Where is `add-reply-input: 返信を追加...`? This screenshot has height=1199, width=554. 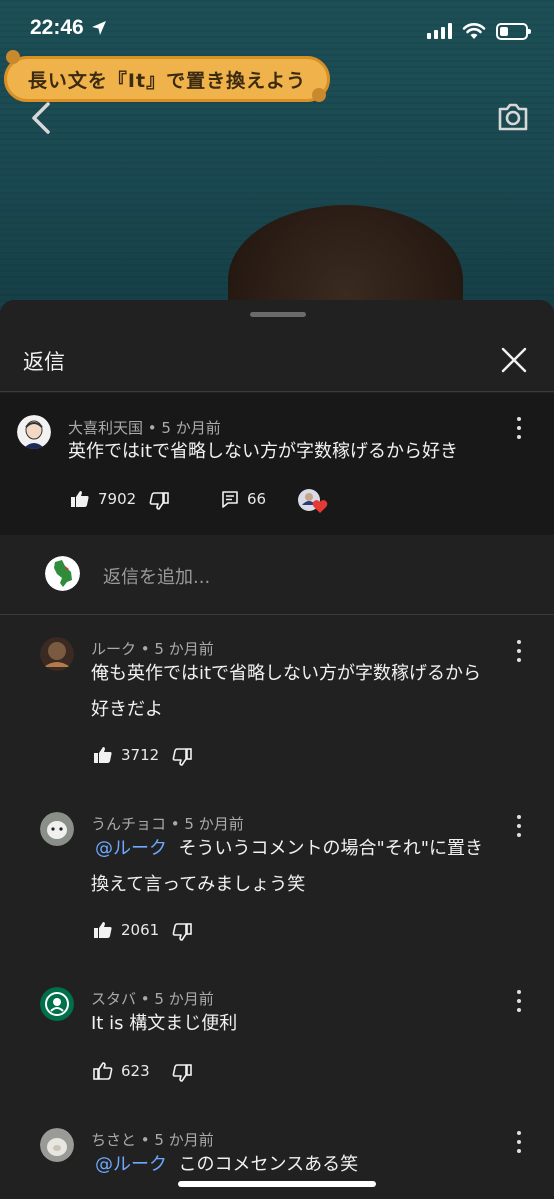
add-reply-input: 返信を追加... is located at coordinates (156, 576).